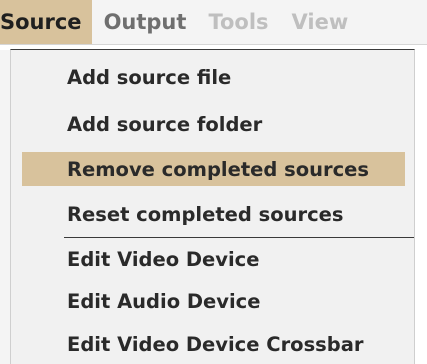 This screenshot has height=364, width=427. Describe the element at coordinates (46, 22) in the screenshot. I see `menu-source: Source` at that location.